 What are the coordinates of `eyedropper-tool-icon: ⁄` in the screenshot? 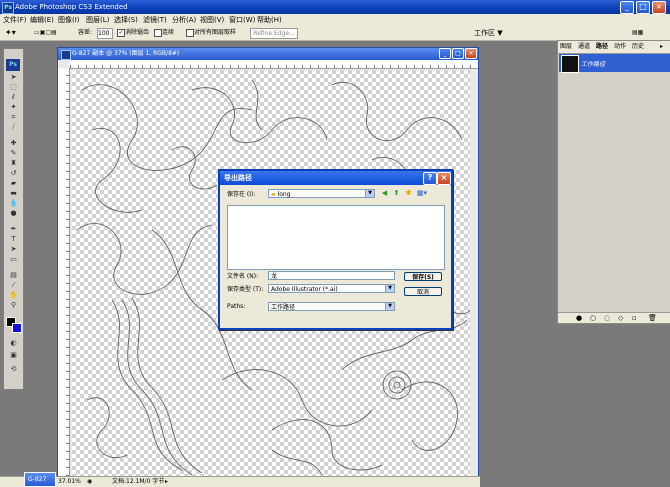 It's located at (13, 285).